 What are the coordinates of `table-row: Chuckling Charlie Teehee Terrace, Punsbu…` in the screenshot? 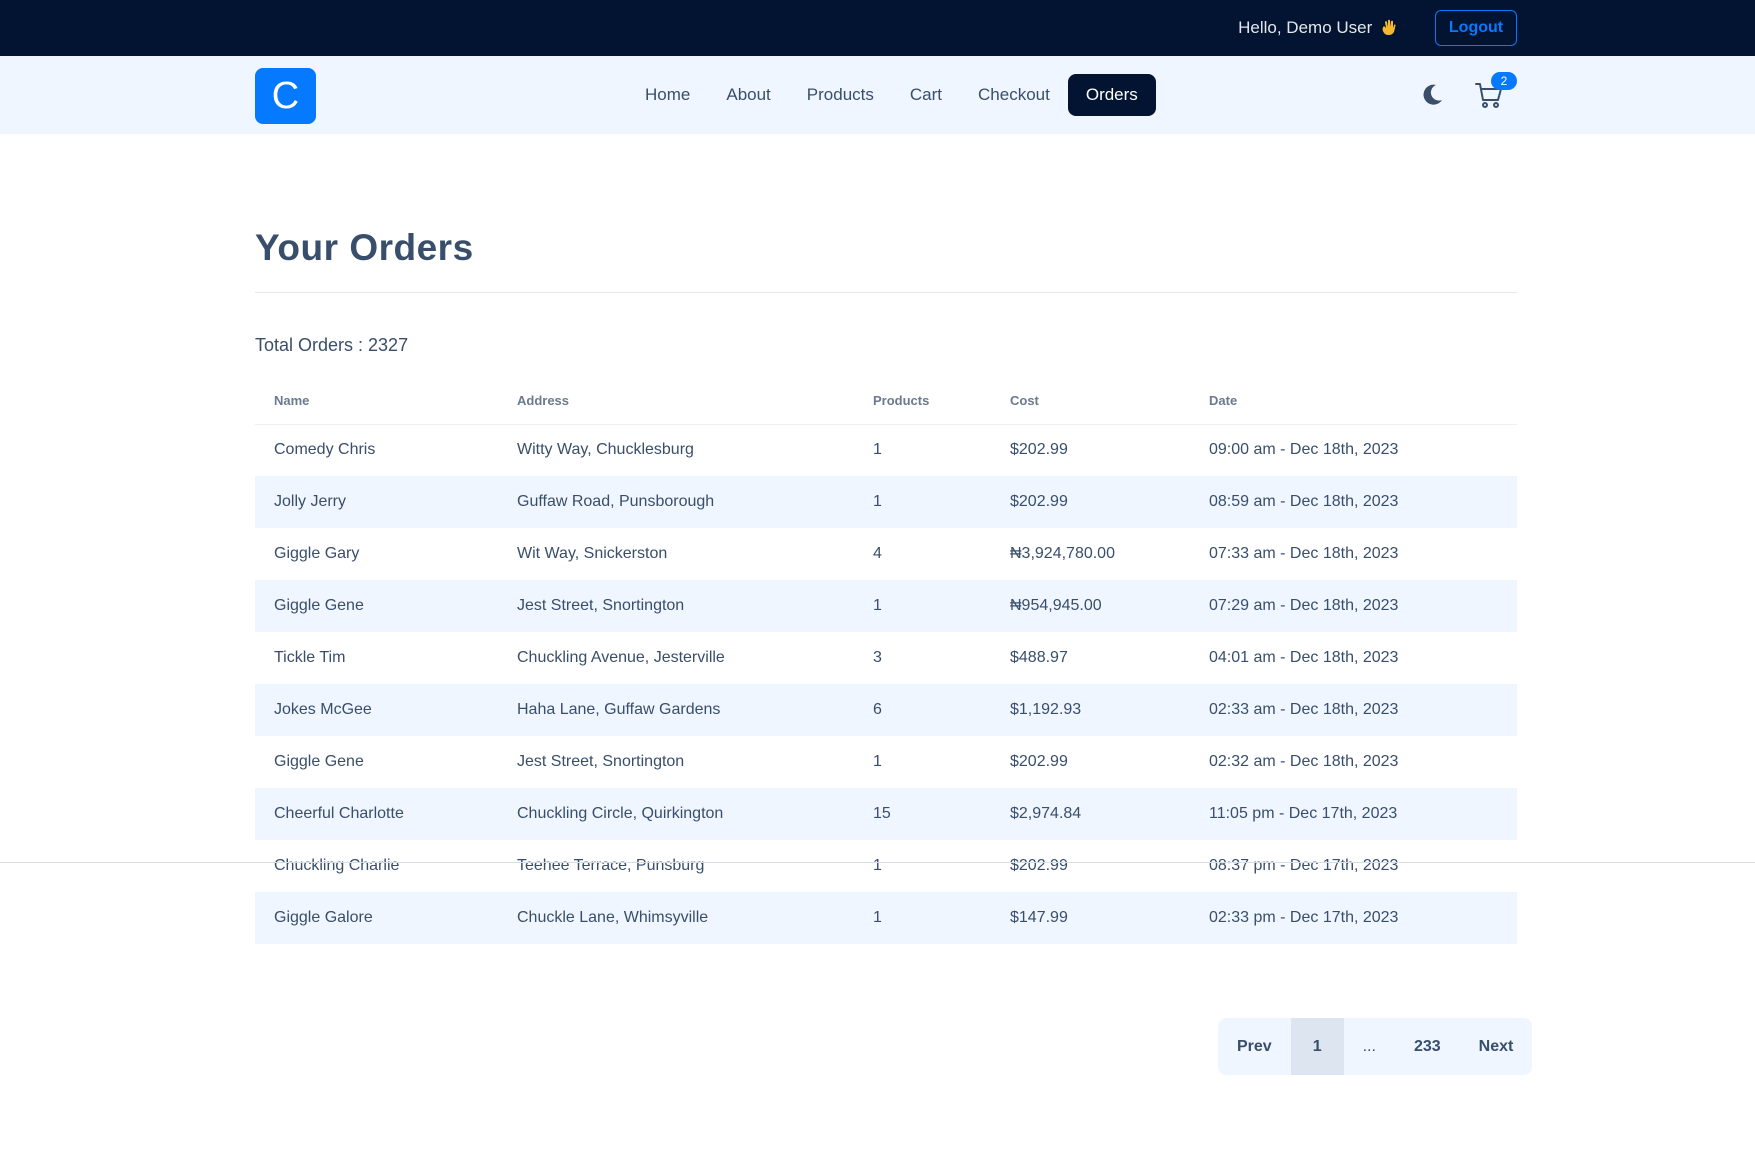 It's located at (886, 866).